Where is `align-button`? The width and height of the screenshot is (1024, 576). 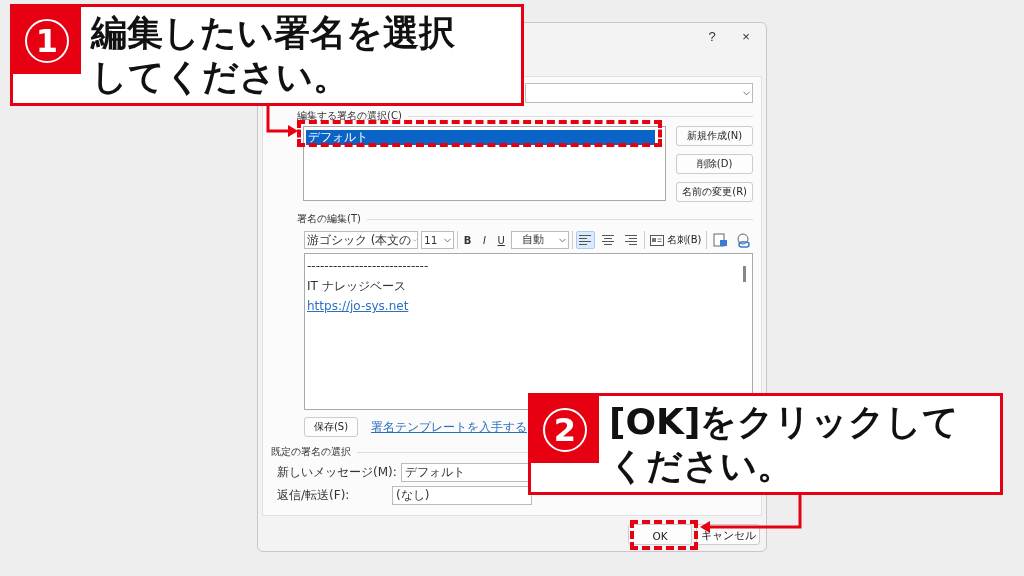
align-button is located at coordinates (585, 240).